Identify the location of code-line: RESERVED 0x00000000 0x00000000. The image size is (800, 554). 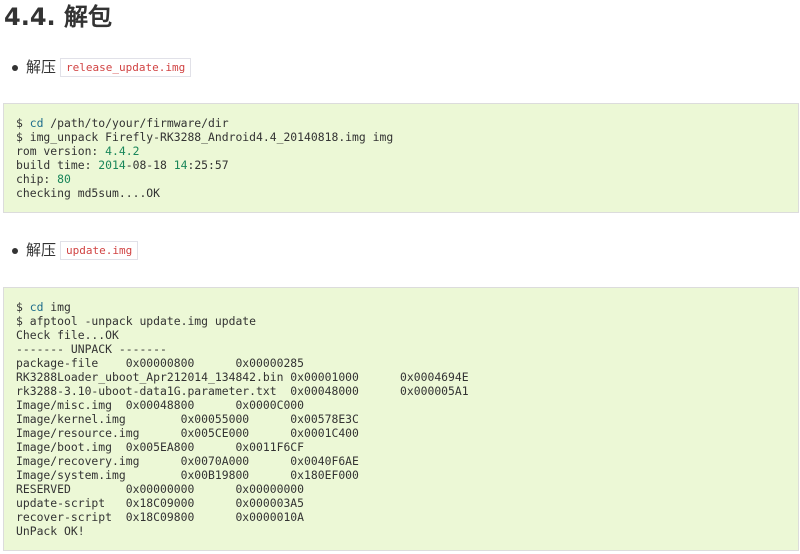
(401, 489).